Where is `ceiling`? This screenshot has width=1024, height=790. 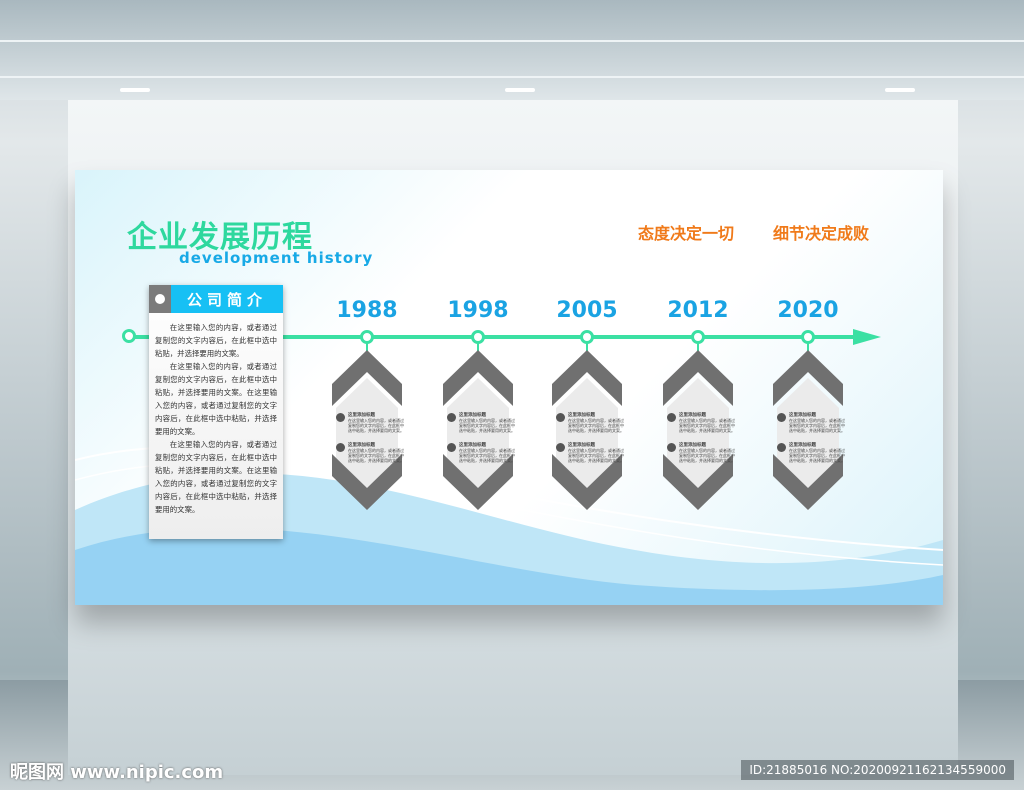 ceiling is located at coordinates (512, 50).